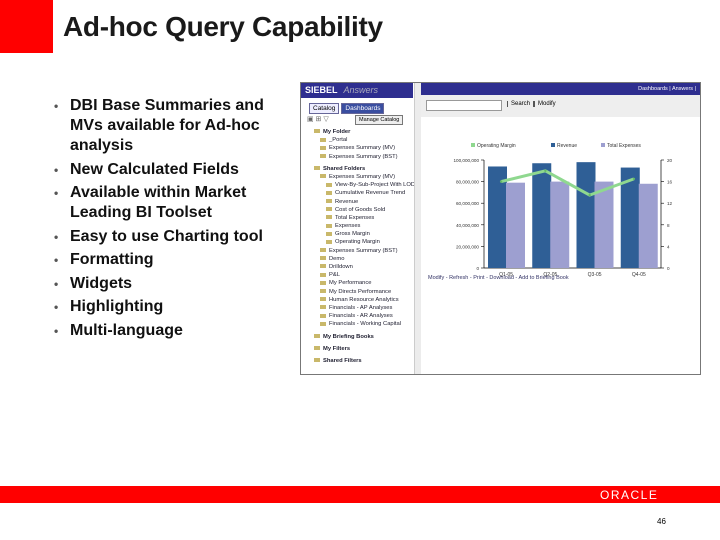  I want to click on tree-item: My Filters, so click(361, 349).